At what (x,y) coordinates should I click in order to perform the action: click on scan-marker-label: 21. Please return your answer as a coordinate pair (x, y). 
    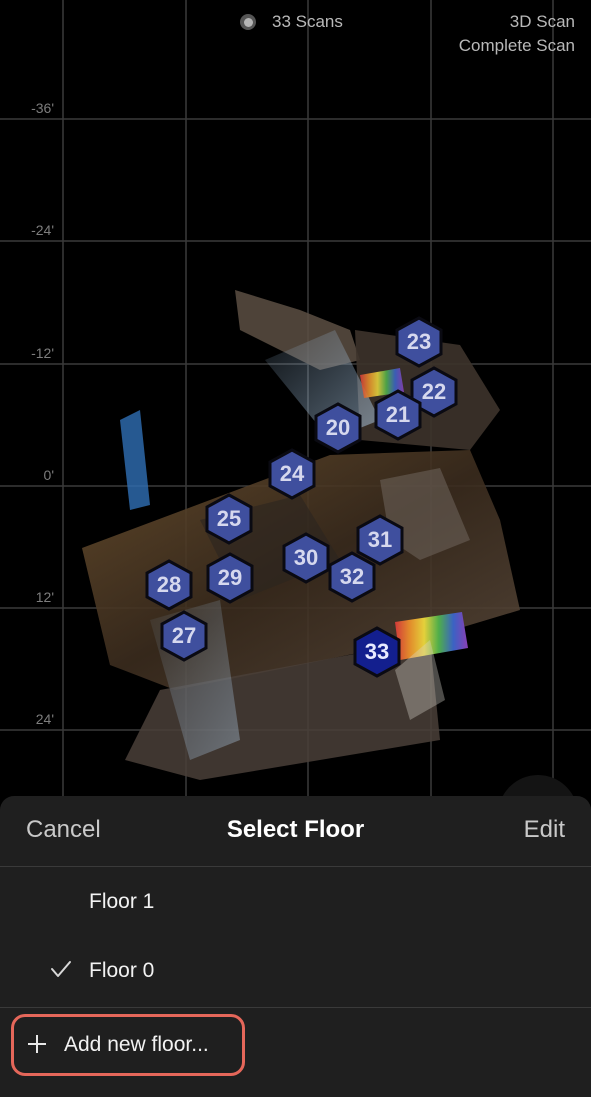
    Looking at the image, I should click on (398, 414).